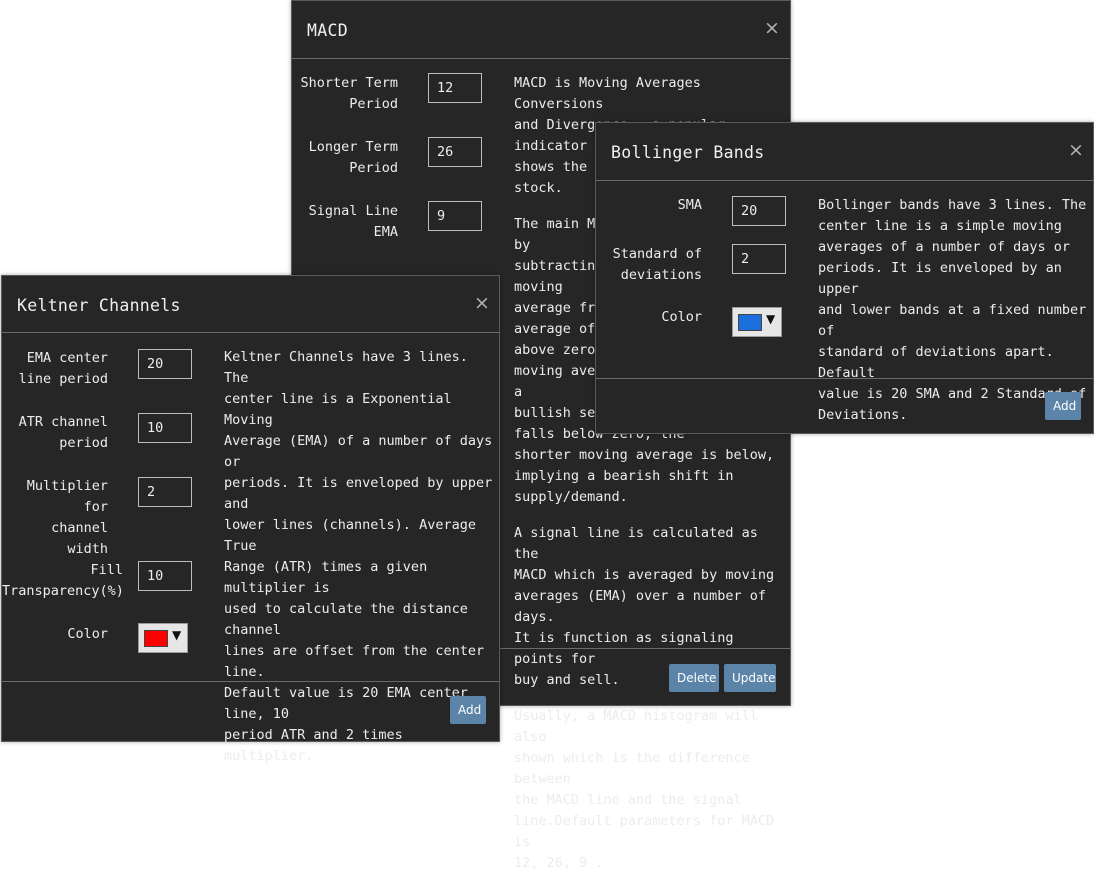 The image size is (1094, 889). Describe the element at coordinates (844, 378) in the screenshot. I see `bollinger-footer-divider` at that location.